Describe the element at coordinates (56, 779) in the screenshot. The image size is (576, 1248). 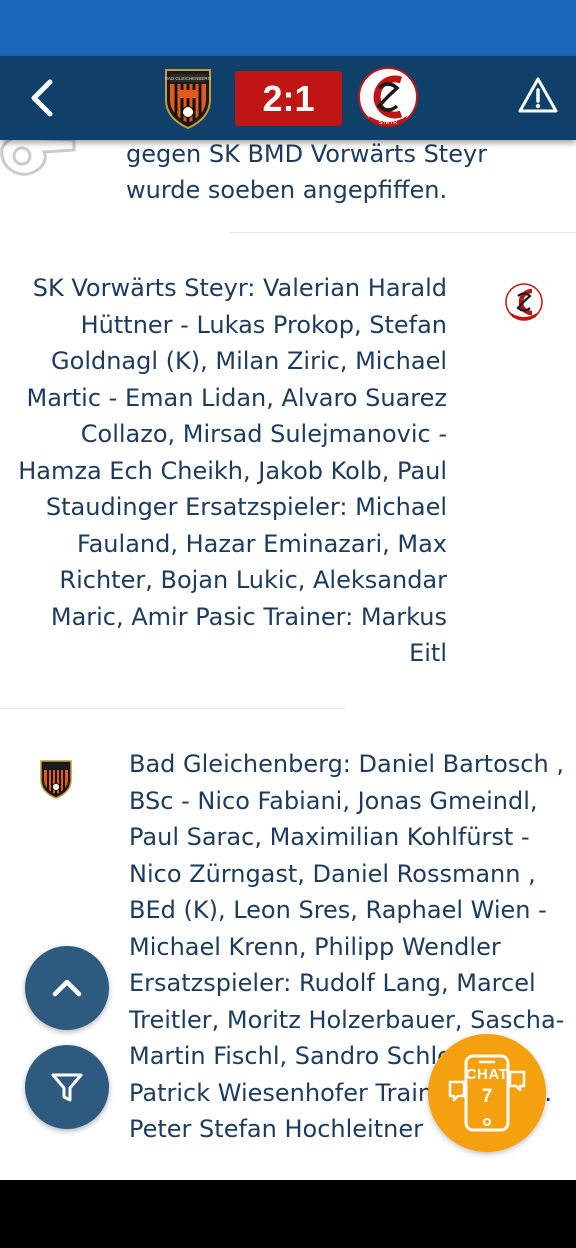
I see `home-team-badge` at that location.